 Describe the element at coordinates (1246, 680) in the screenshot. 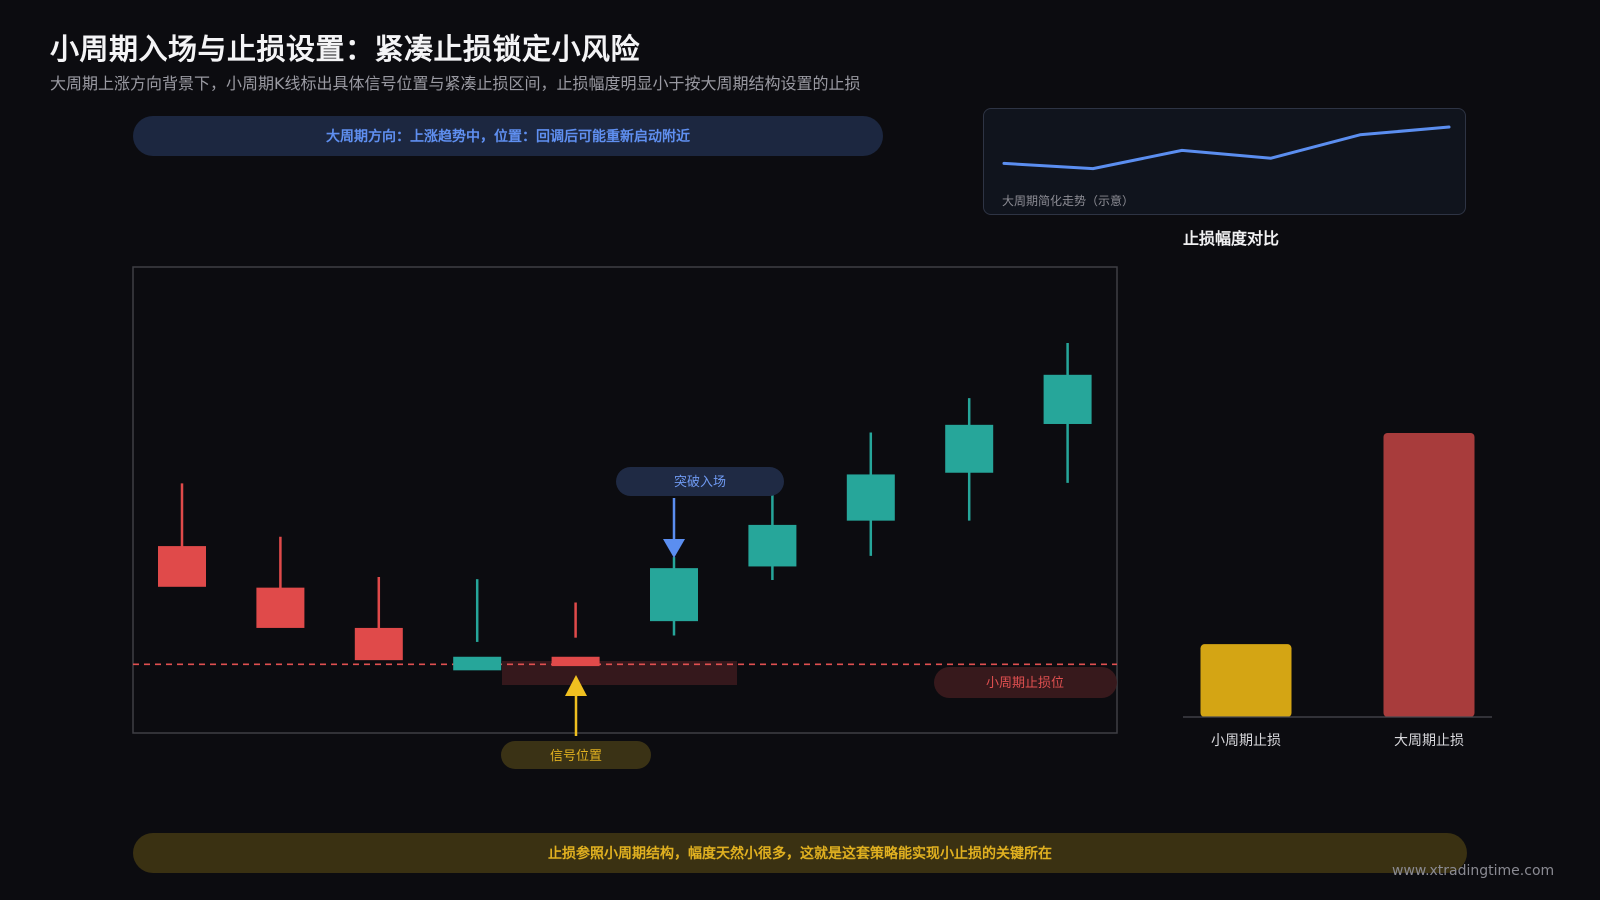

I see `small-stop-bar` at that location.